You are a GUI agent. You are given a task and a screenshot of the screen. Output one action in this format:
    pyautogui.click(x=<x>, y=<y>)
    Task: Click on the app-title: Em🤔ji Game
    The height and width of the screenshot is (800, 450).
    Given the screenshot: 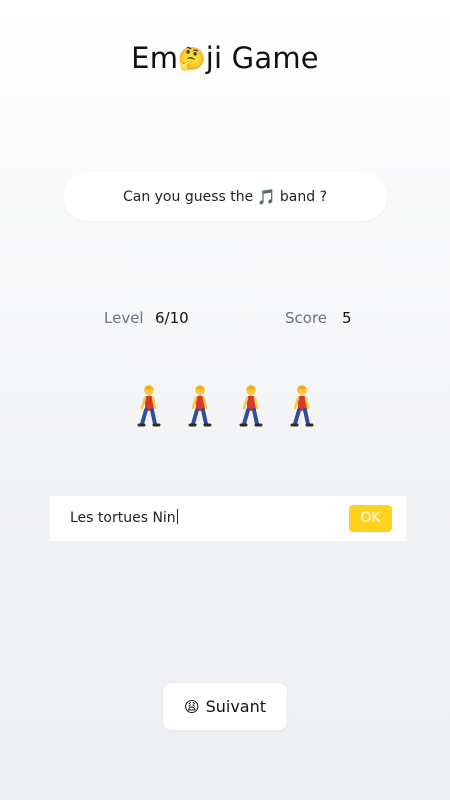 What is the action you would take?
    pyautogui.click(x=225, y=59)
    